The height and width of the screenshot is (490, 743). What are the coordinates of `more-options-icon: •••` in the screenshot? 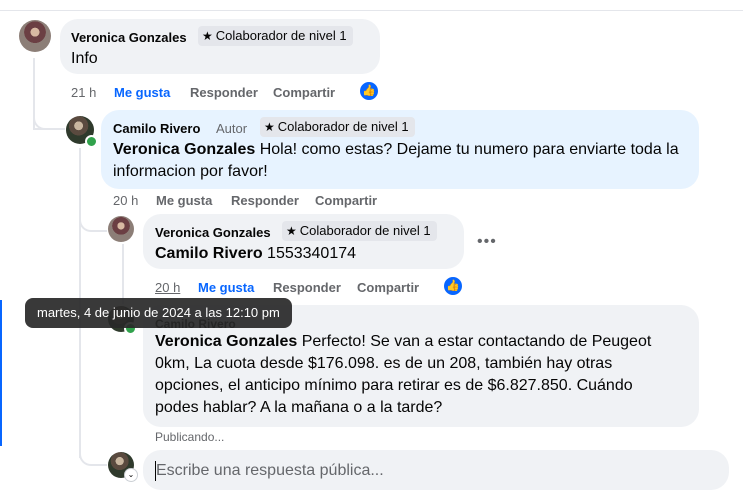 It's located at (487, 242).